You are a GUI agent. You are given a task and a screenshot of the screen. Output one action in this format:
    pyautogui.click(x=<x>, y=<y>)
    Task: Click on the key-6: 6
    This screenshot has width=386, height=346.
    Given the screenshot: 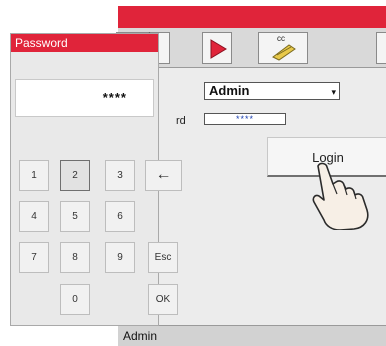 What is the action you would take?
    pyautogui.click(x=120, y=216)
    